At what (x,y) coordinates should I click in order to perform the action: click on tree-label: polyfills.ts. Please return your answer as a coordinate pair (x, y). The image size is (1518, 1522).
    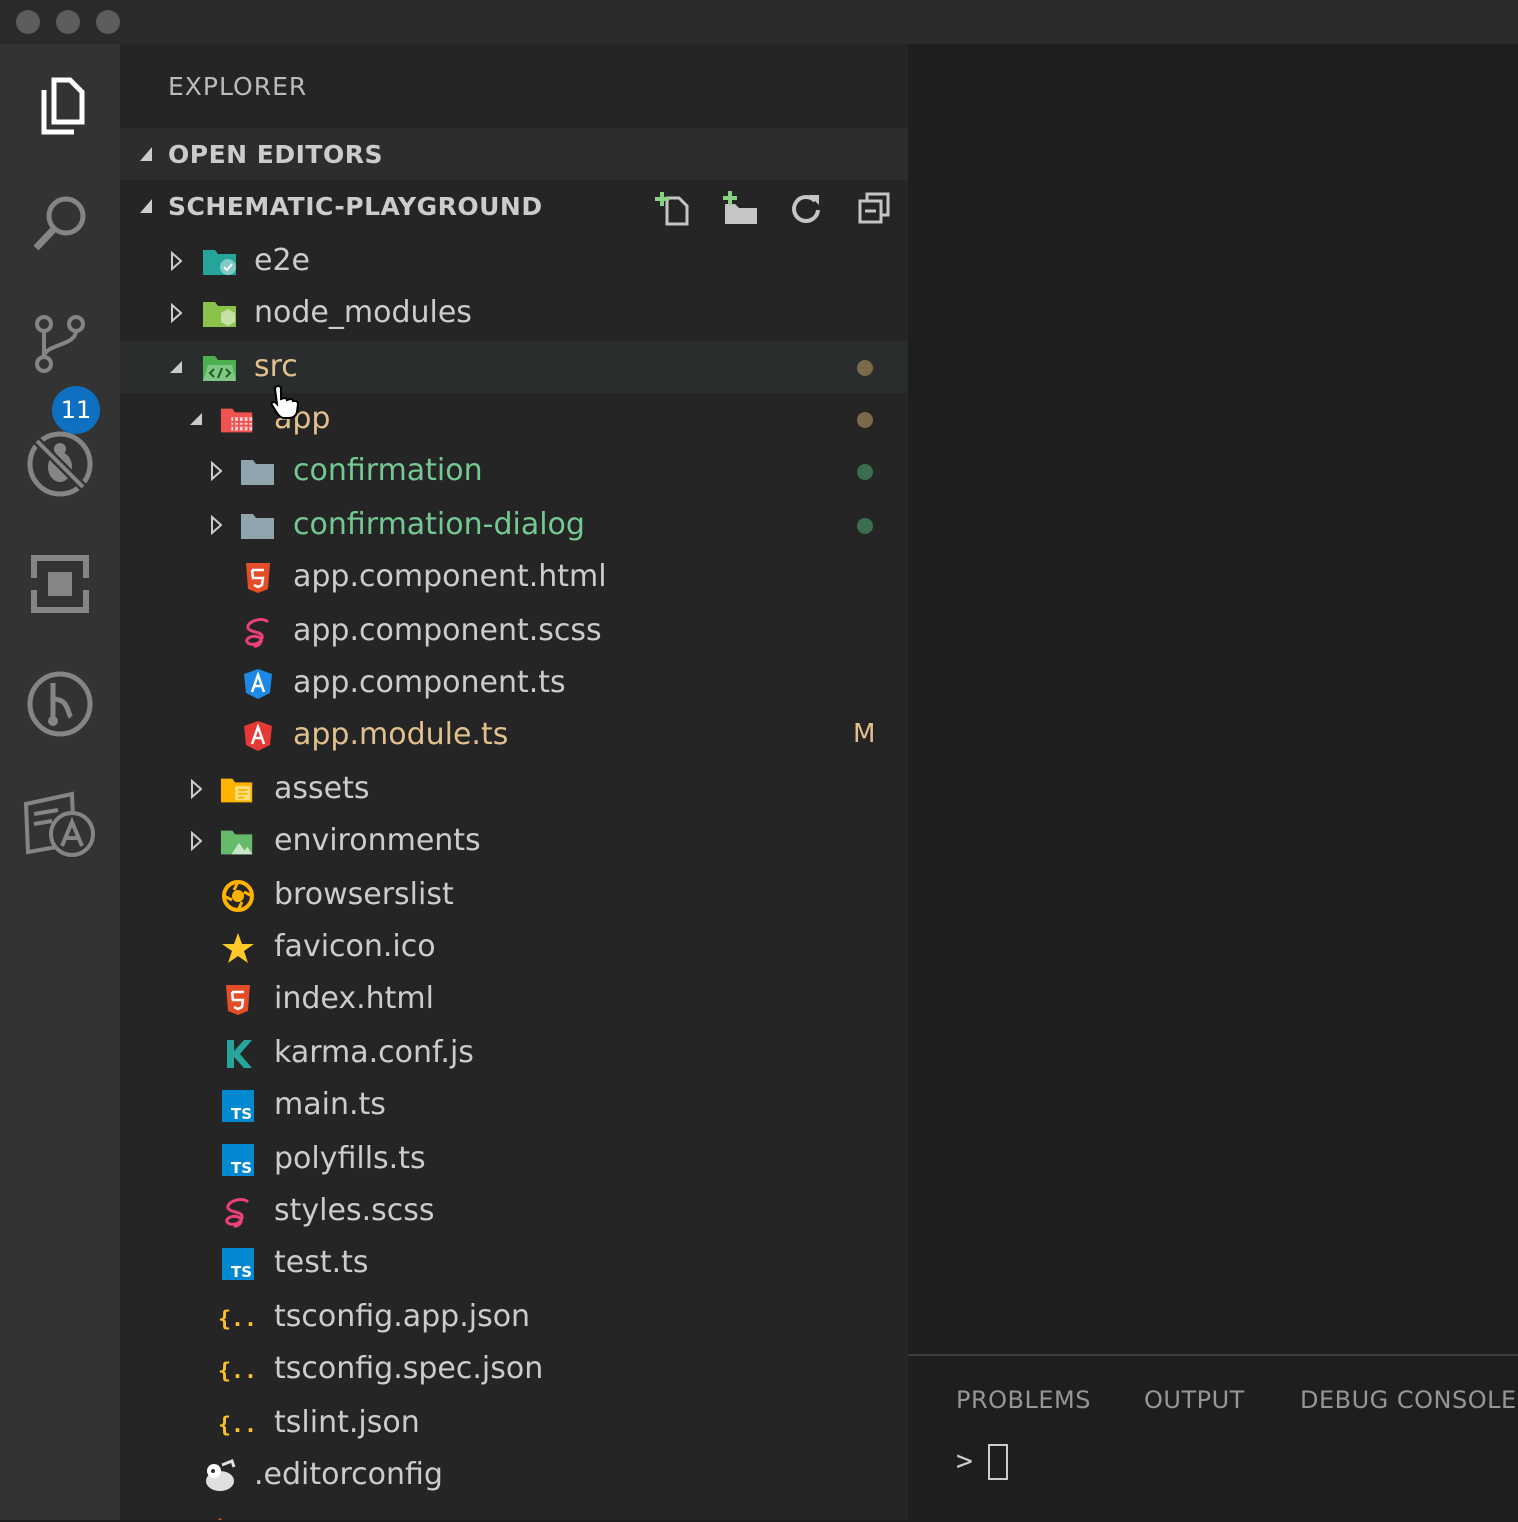
    Looking at the image, I should click on (350, 1158).